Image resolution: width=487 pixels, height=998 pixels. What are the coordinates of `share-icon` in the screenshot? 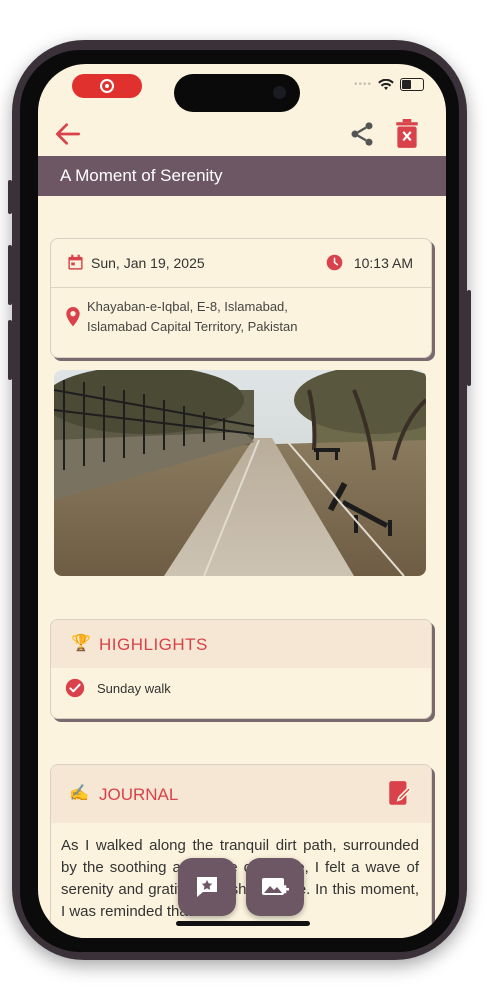 It's located at (362, 134).